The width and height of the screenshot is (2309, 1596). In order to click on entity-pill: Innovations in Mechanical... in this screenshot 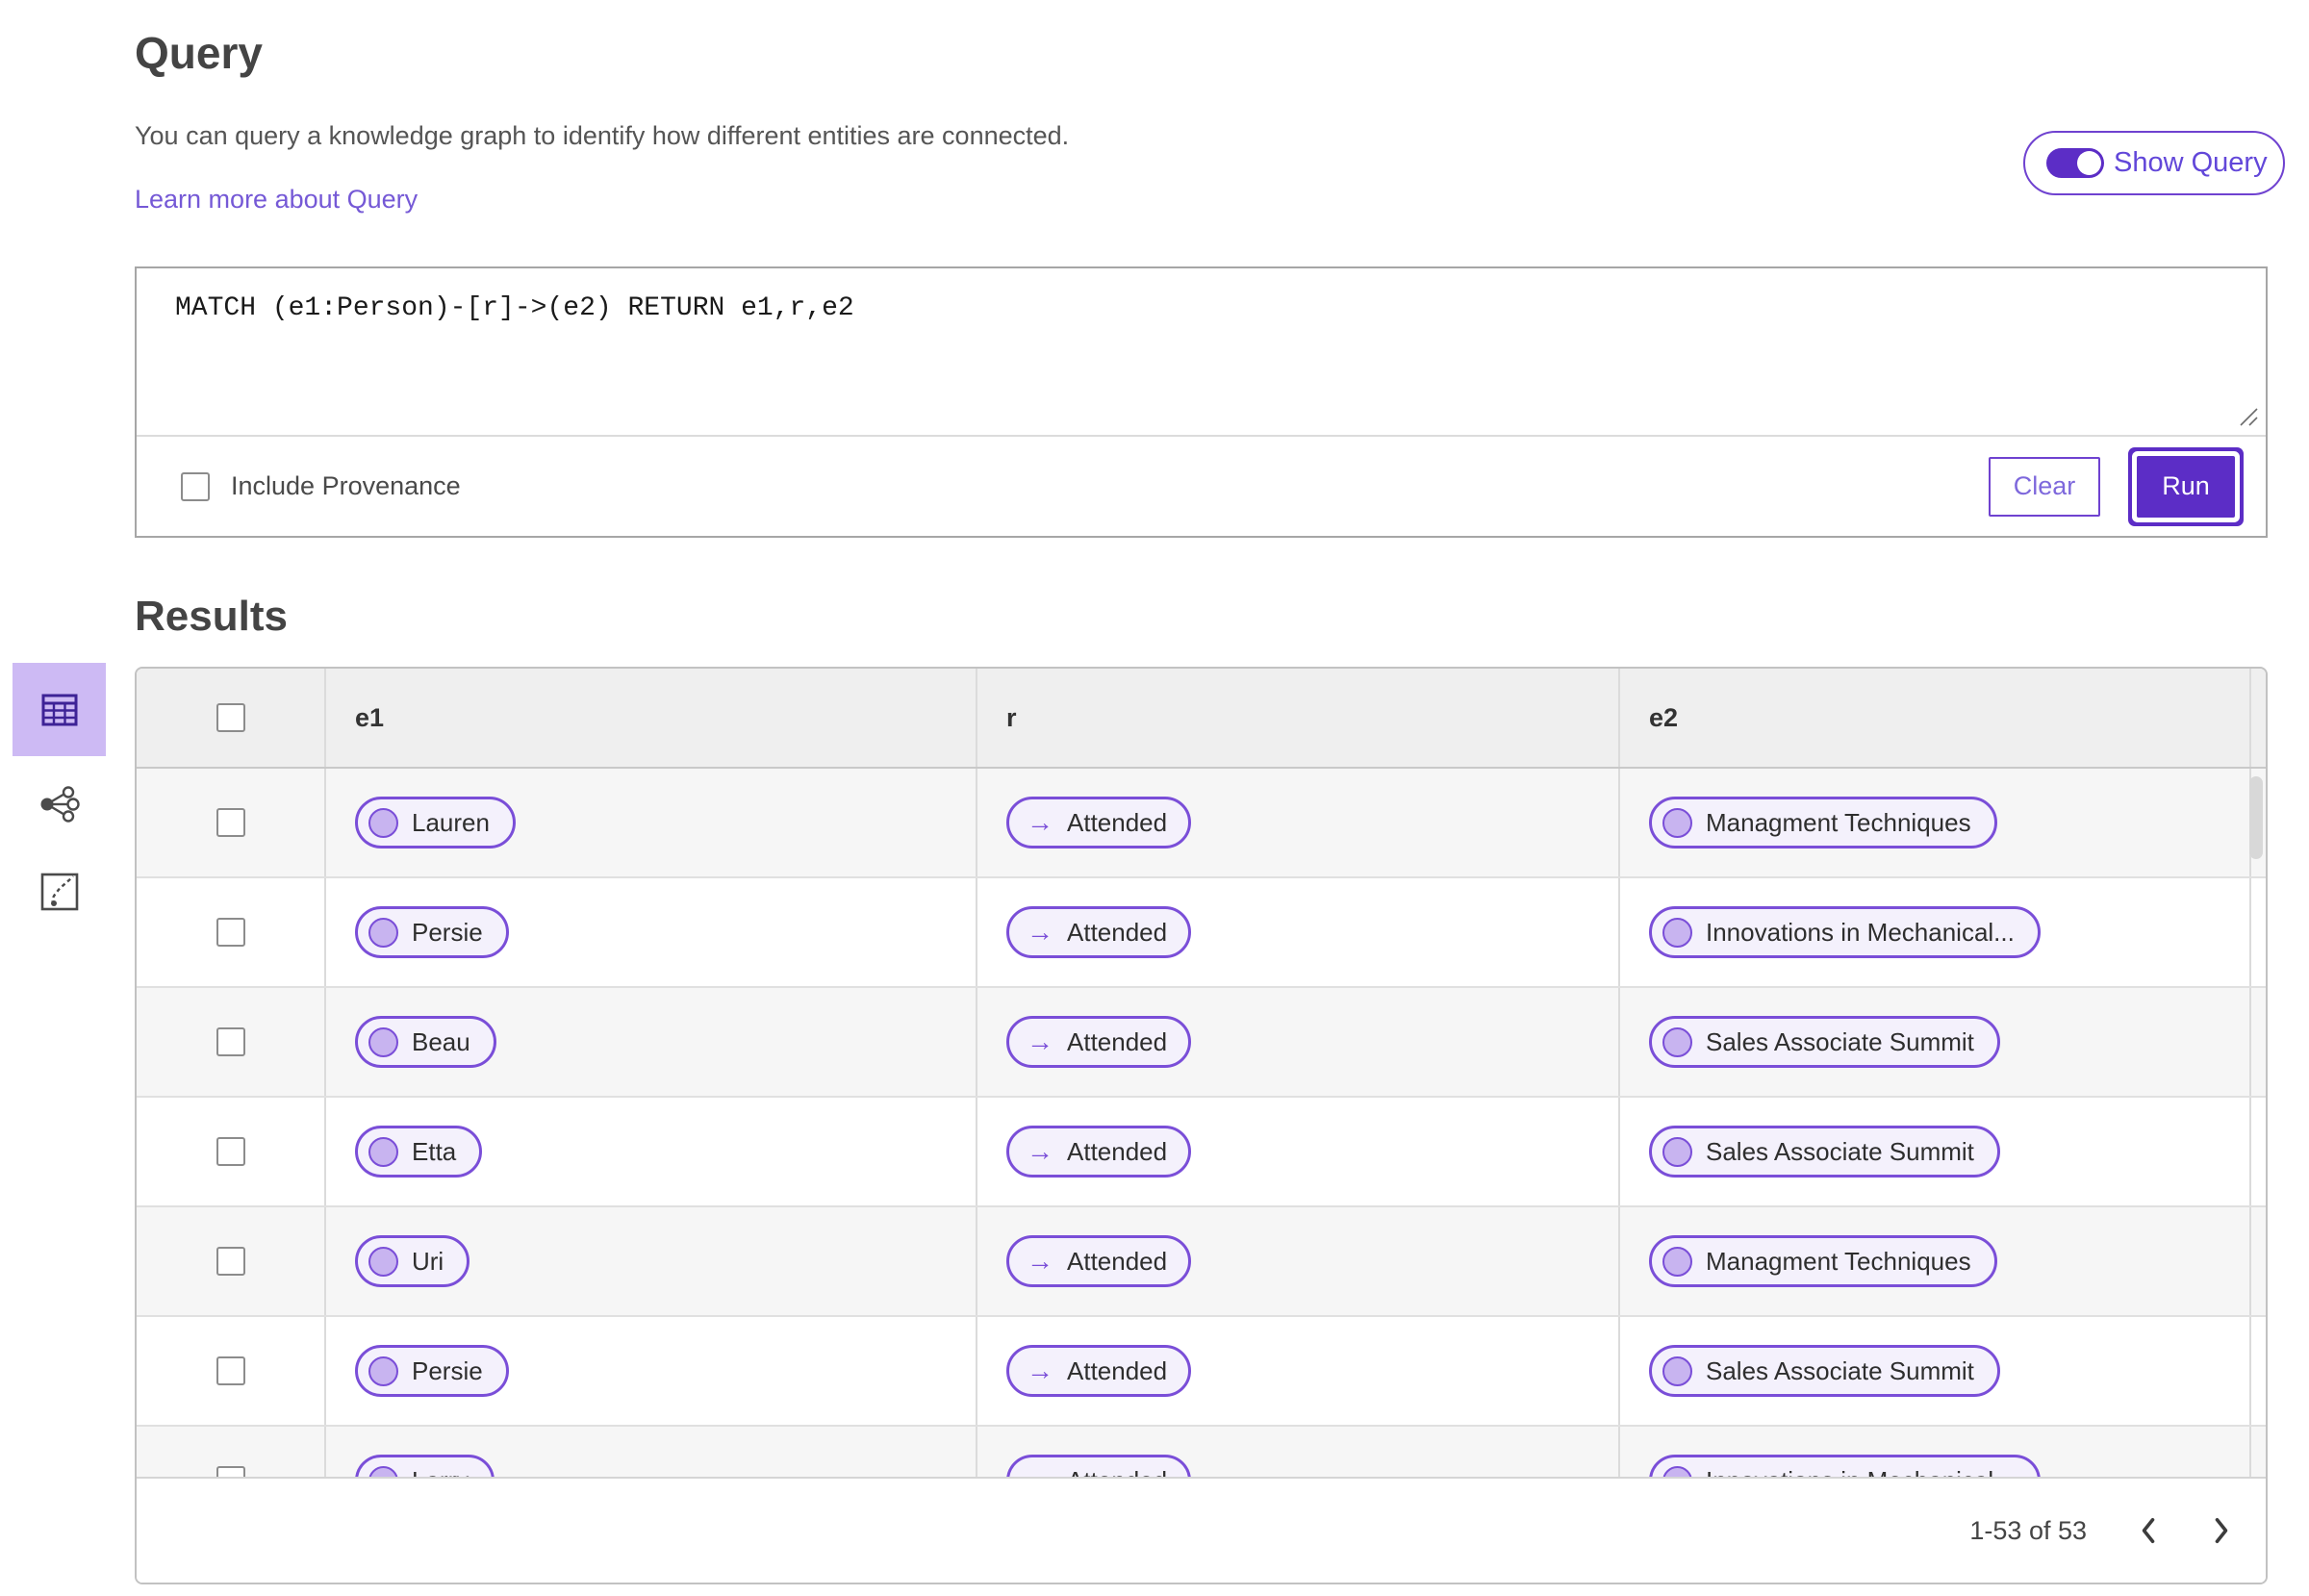, I will do `click(1845, 932)`.